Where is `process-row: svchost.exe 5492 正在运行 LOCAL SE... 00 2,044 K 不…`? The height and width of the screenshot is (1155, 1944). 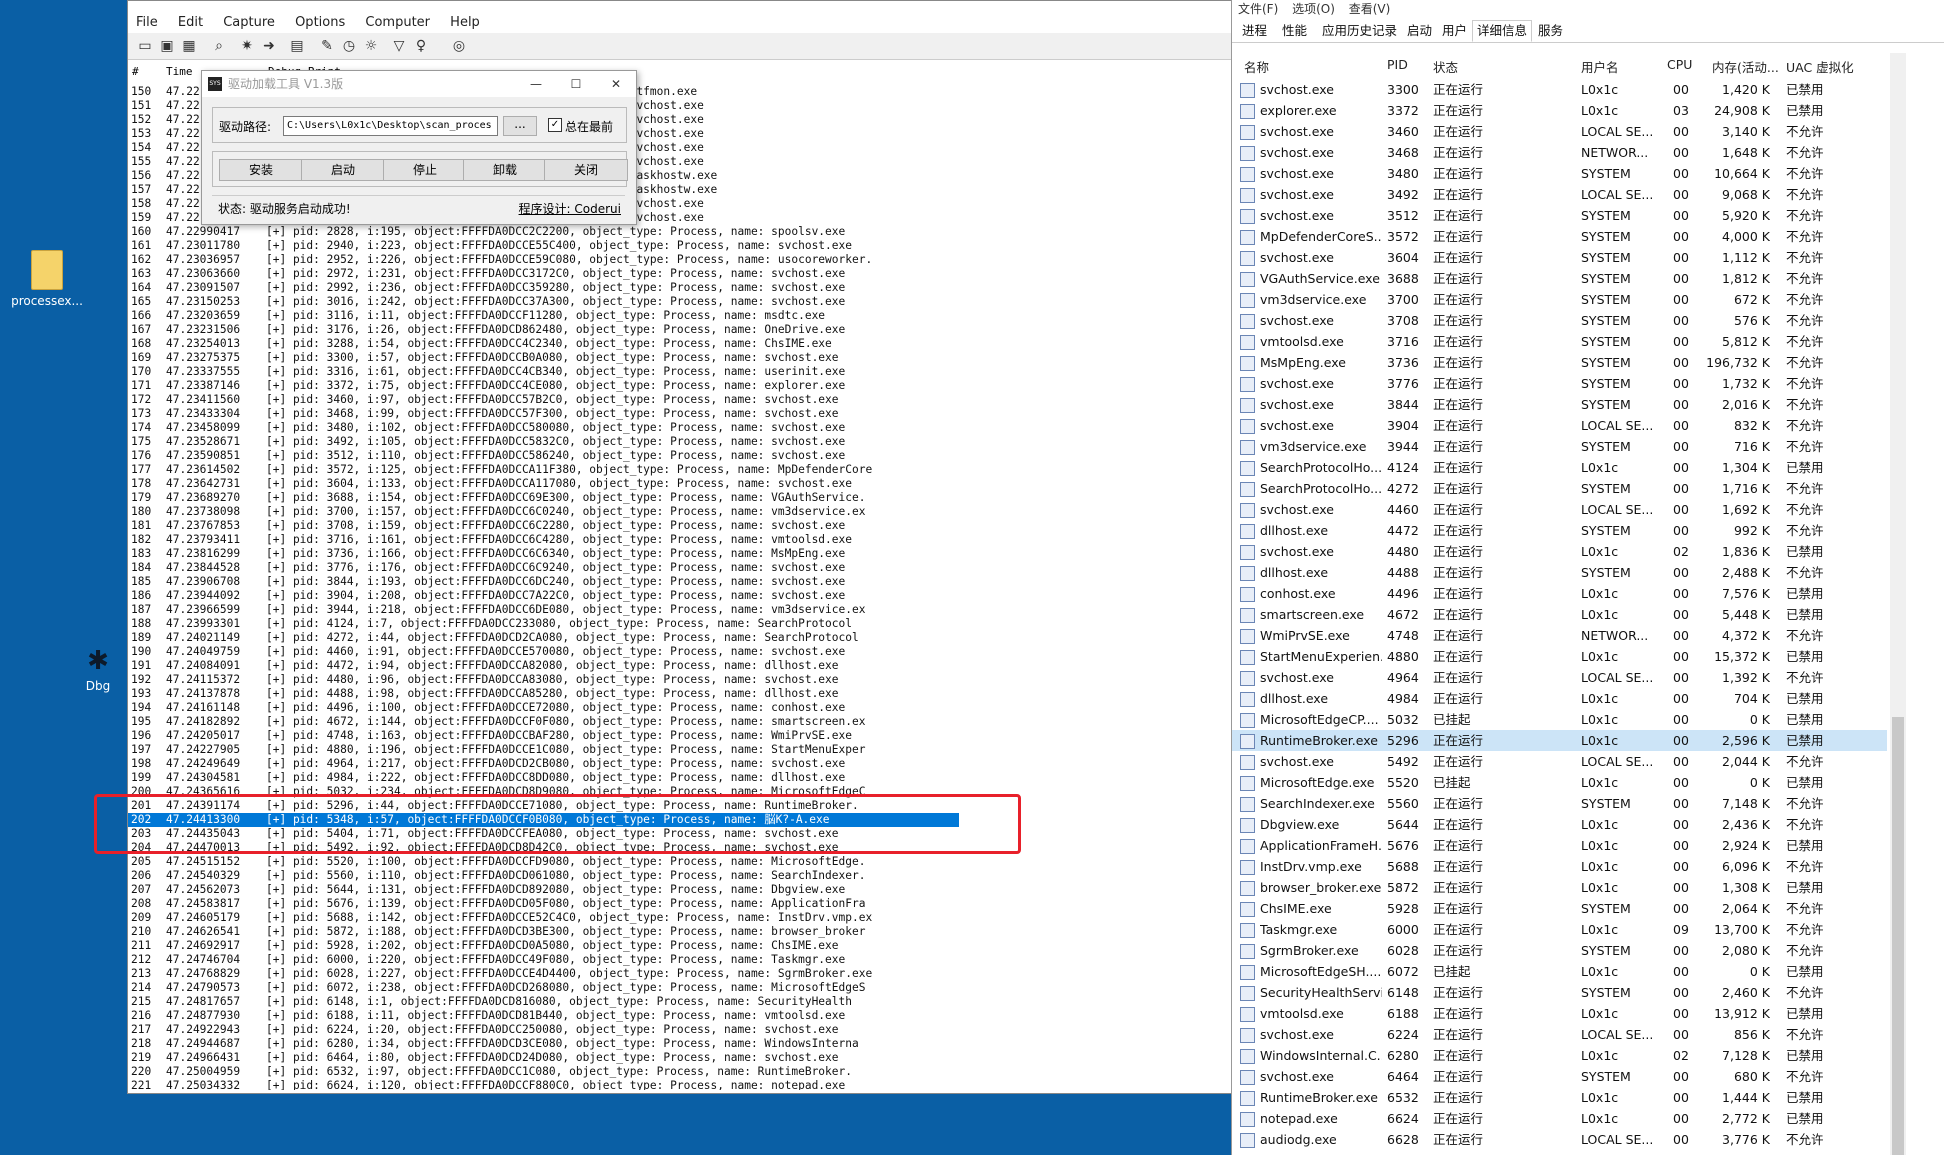
process-row: svchost.exe 5492 正在运行 LOCAL SE... 00 2,044 K 不… is located at coordinates (1559, 761).